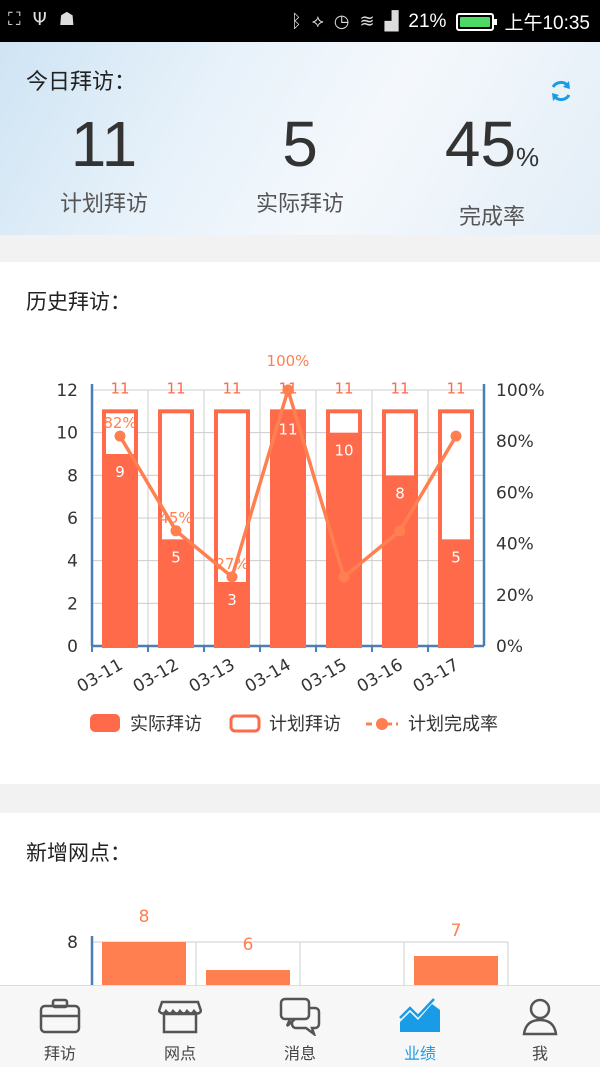 The image size is (600, 1067). What do you see at coordinates (436, 676) in the screenshot?
I see `x-tick-label: 03-17` at bounding box center [436, 676].